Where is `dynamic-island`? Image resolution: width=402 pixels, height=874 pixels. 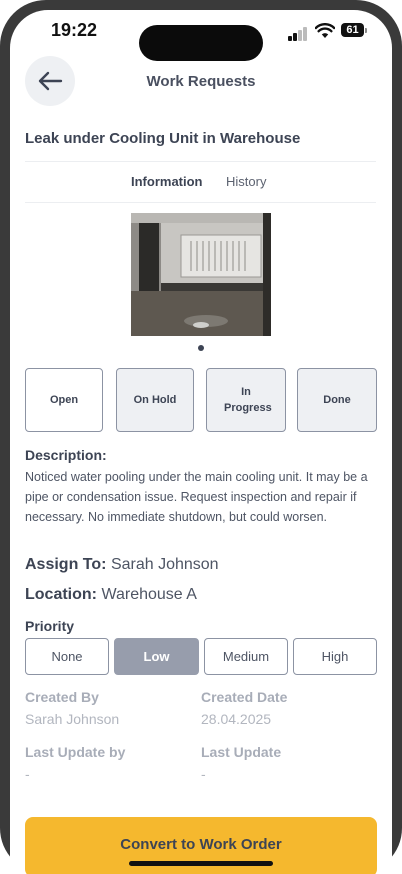 dynamic-island is located at coordinates (201, 43).